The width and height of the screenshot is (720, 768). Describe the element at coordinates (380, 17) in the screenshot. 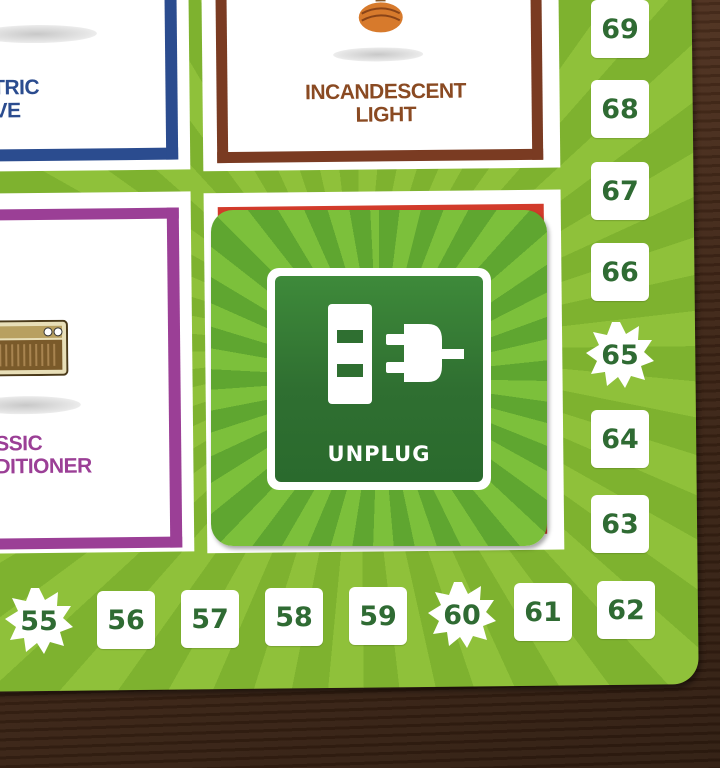

I see `light-bulb-icon` at that location.